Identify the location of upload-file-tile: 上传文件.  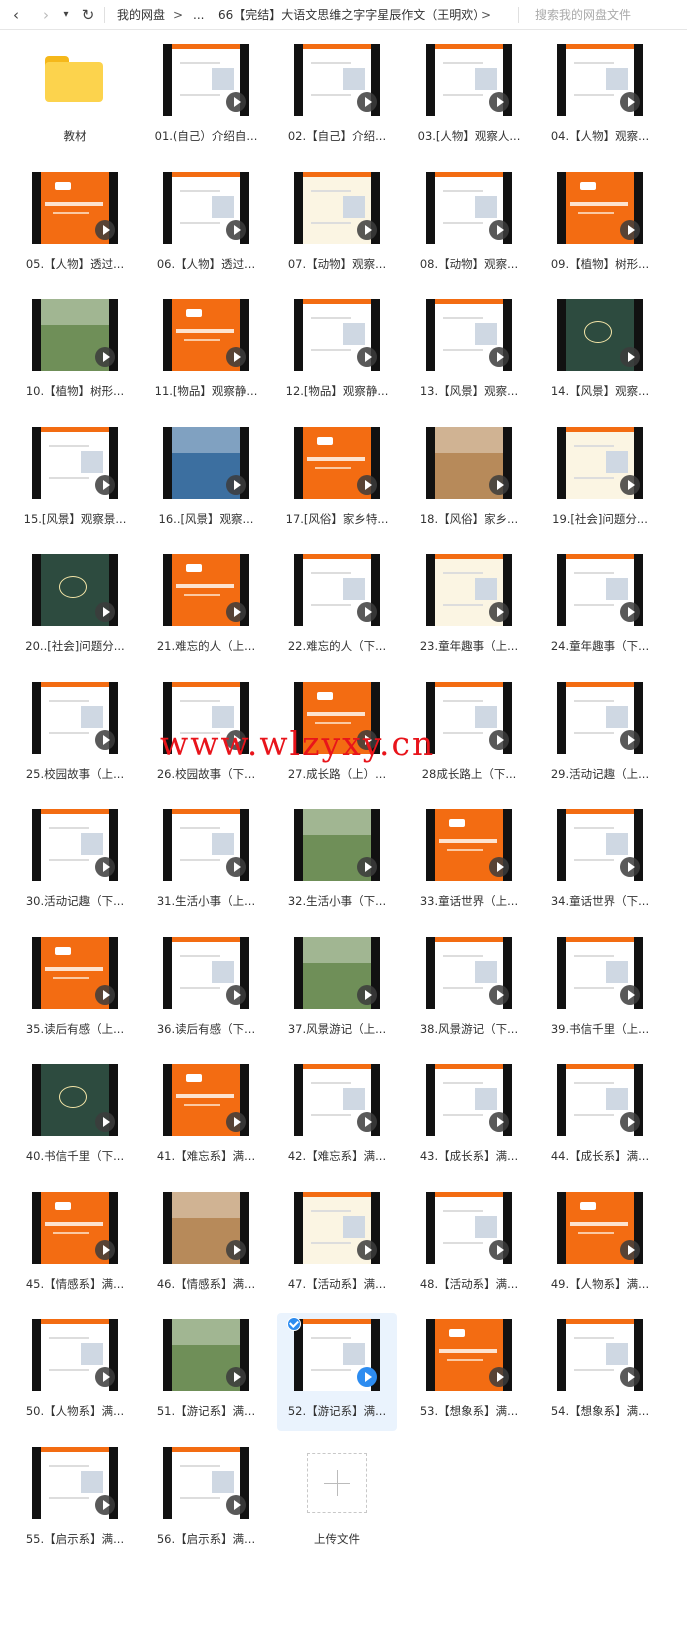
(337, 1500).